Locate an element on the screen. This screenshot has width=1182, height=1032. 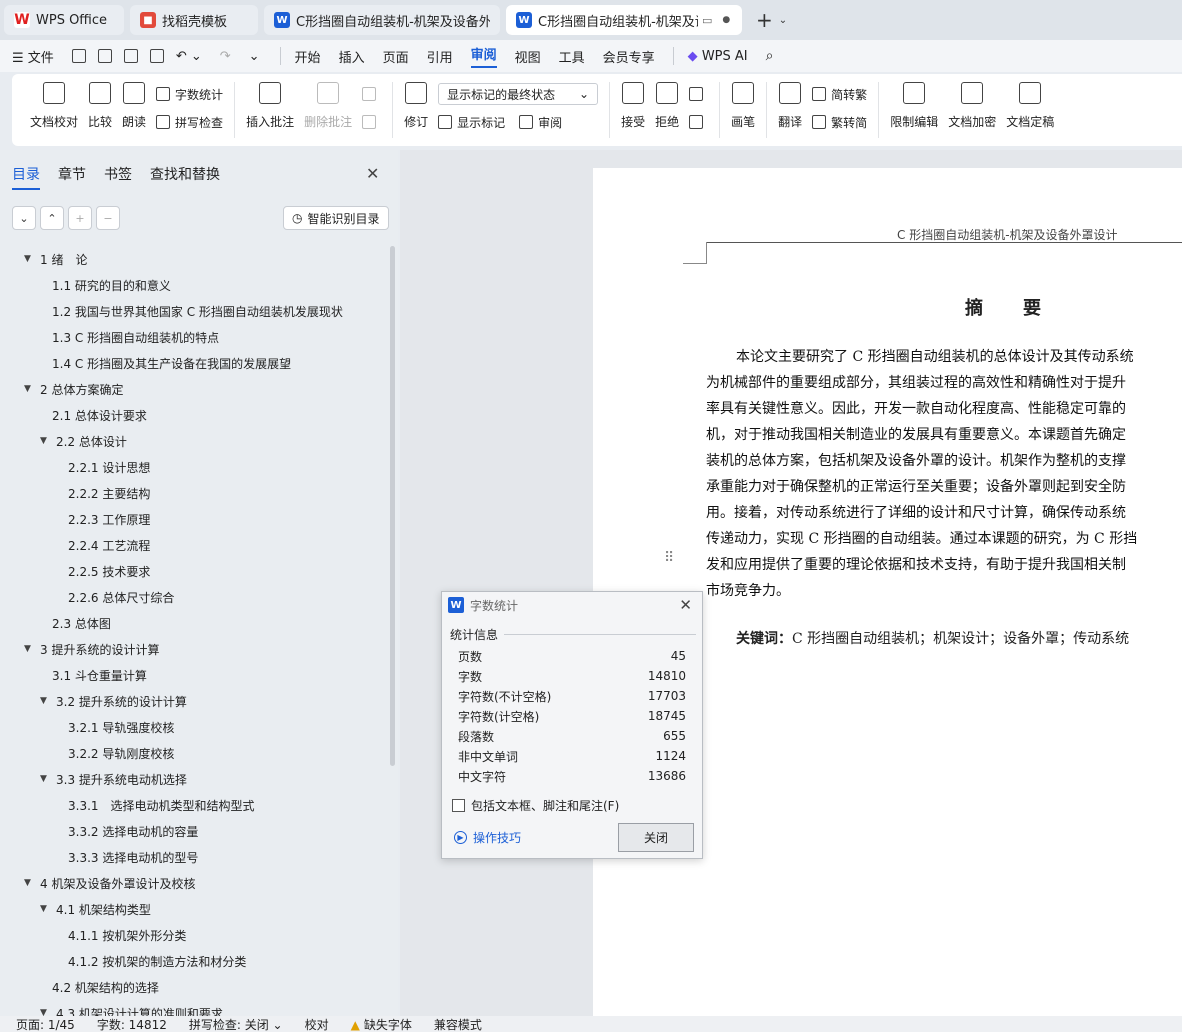
next-change-button is located at coordinates (698, 122).